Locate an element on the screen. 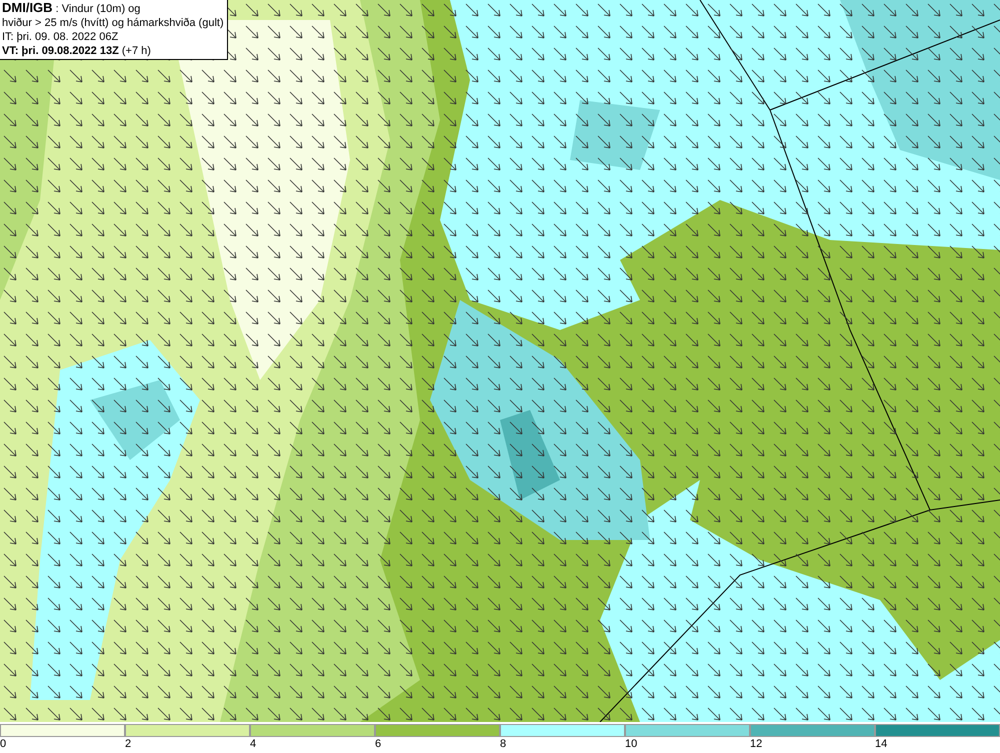  title-line: IT: þri. 09. 08. 2022 06Z is located at coordinates (61, 37).